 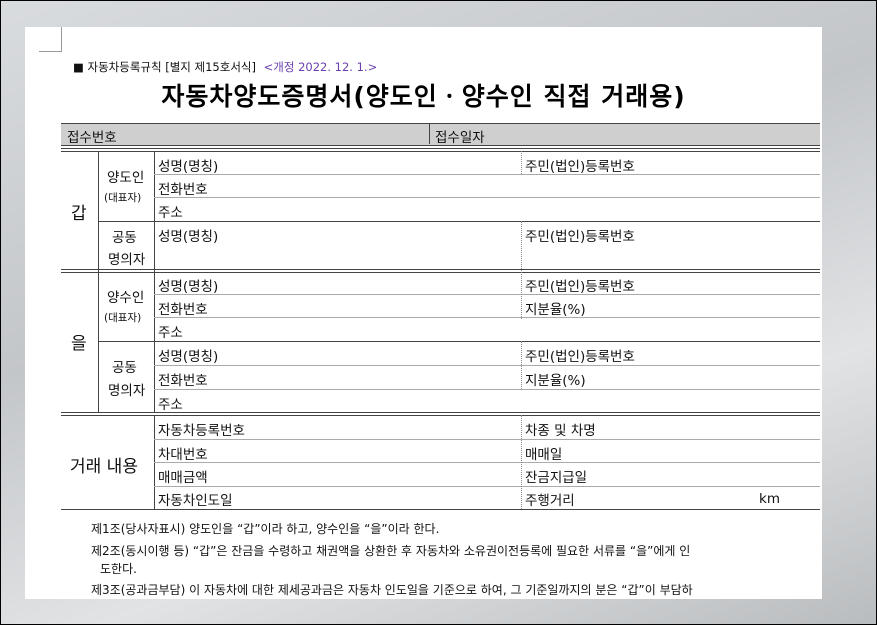 What do you see at coordinates (126, 298) in the screenshot?
I see `eul-main-label: 양수인` at bounding box center [126, 298].